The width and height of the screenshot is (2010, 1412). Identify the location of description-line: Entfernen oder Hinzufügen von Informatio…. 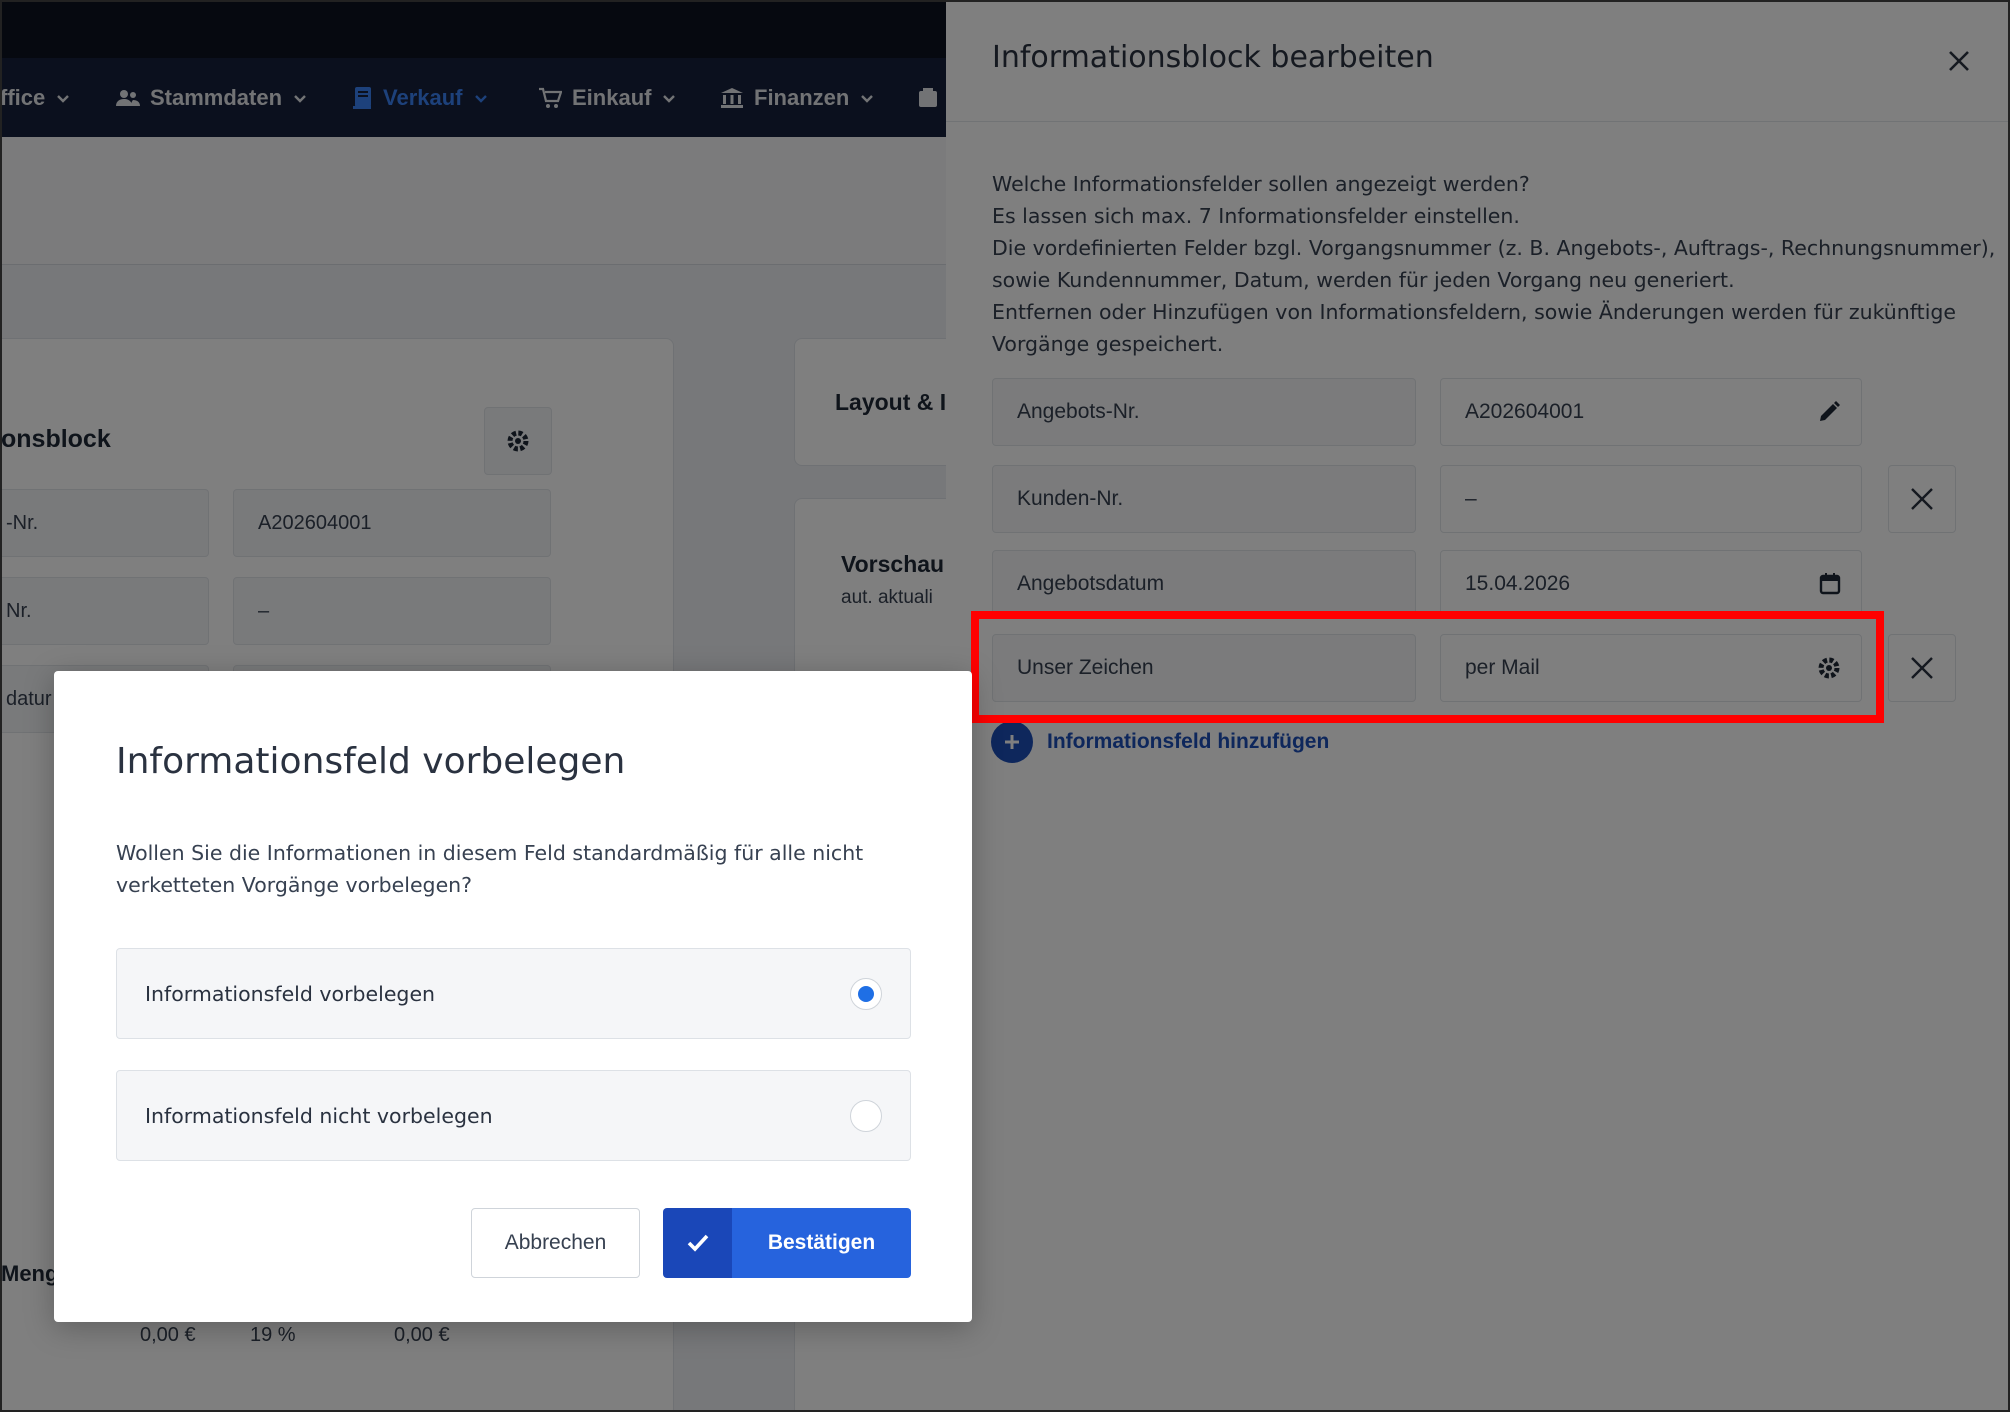
(1474, 312).